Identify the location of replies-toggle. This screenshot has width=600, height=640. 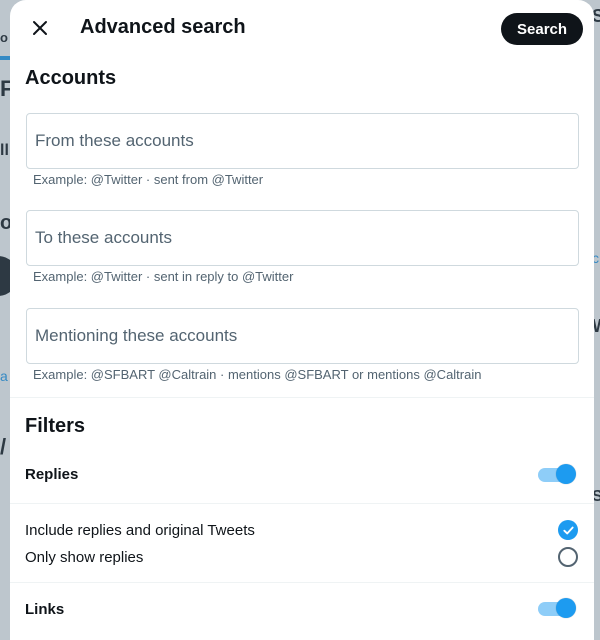
(558, 474).